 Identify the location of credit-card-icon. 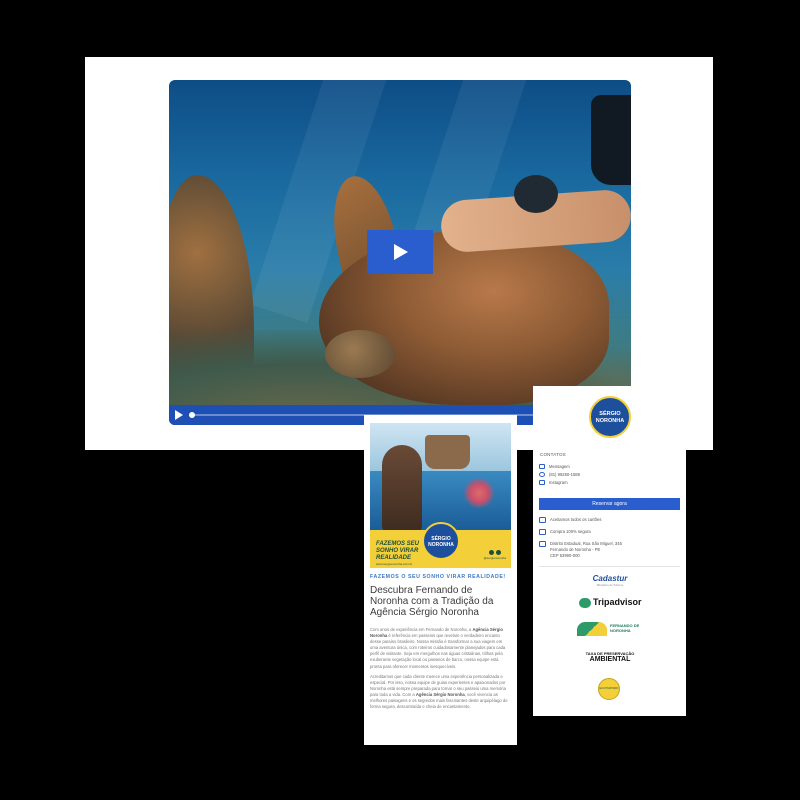
(542, 520).